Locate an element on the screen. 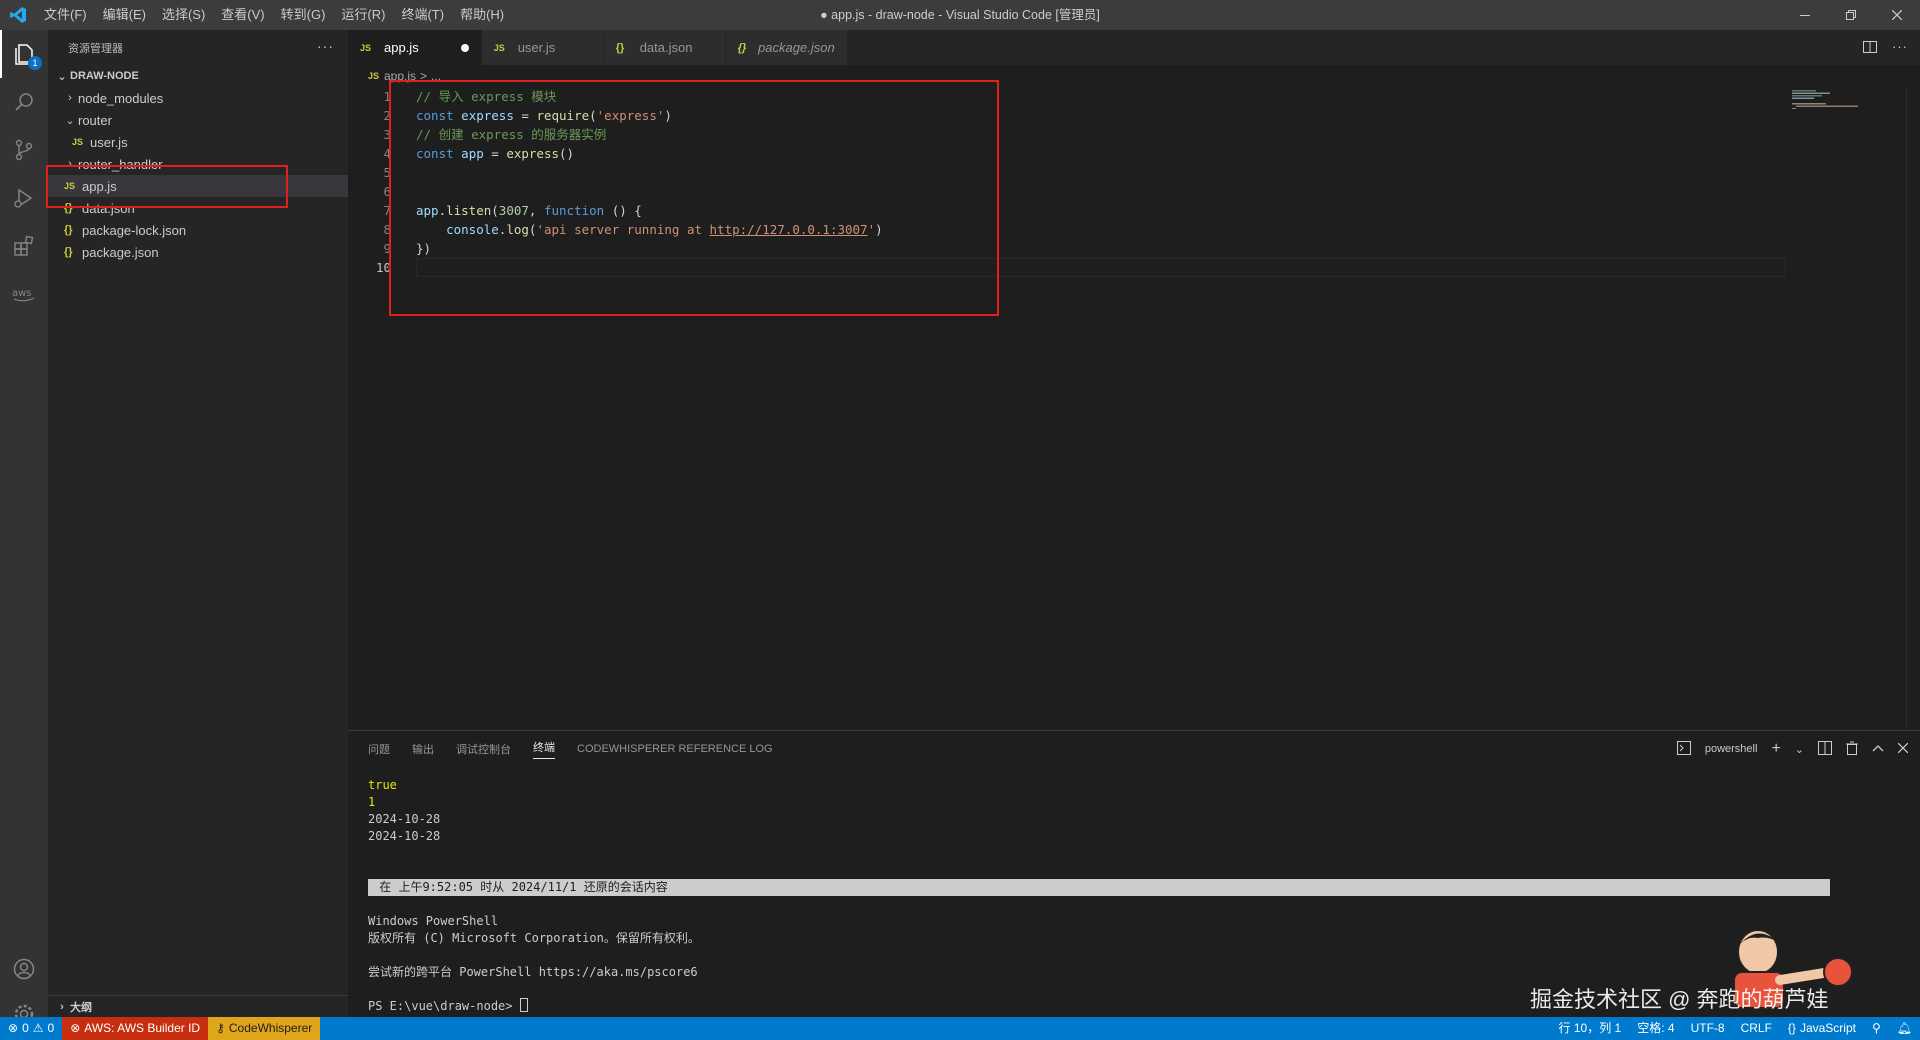  tab-app-js: JS app.js is located at coordinates (415, 47).